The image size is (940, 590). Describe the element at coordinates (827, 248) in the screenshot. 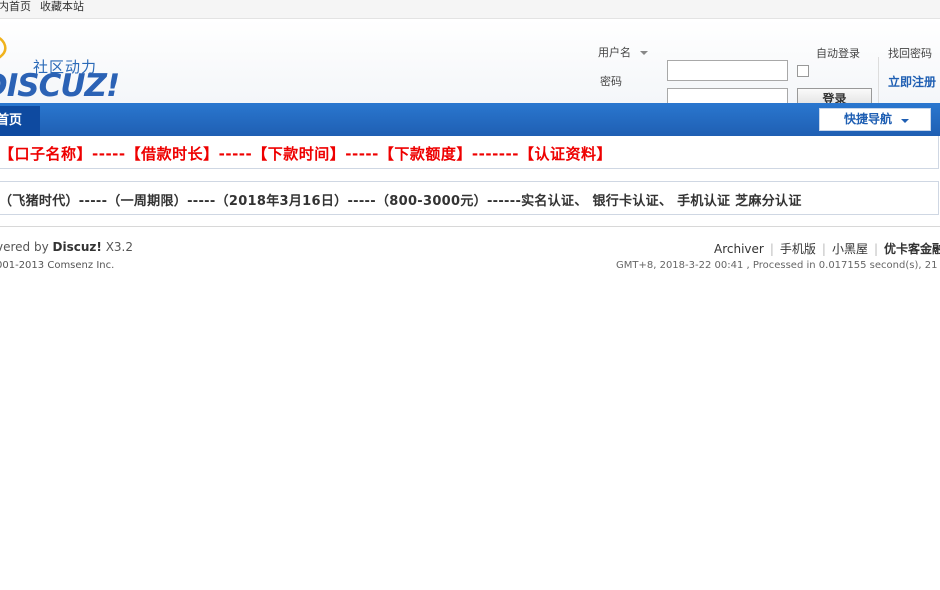

I see `footer-links: Archiver | 手机版 | 小黑屋 | 优卡客金融` at that location.